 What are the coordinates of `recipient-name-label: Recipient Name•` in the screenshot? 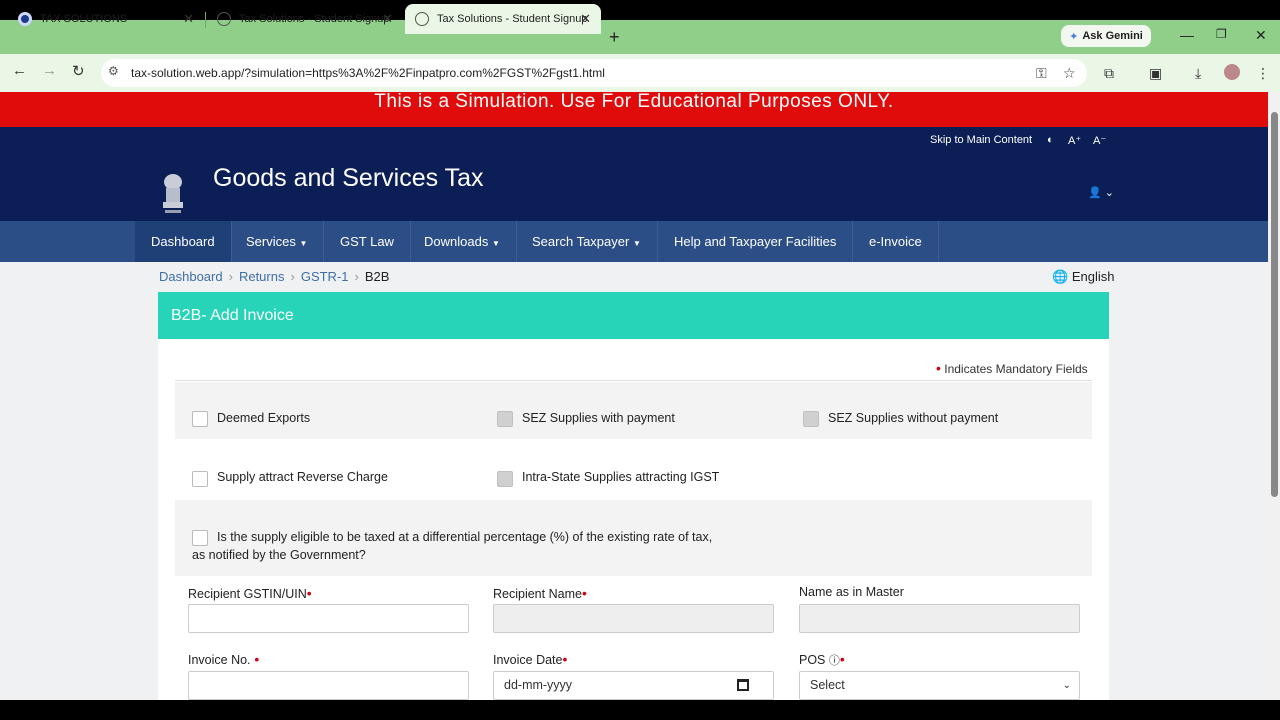 It's located at (540, 593).